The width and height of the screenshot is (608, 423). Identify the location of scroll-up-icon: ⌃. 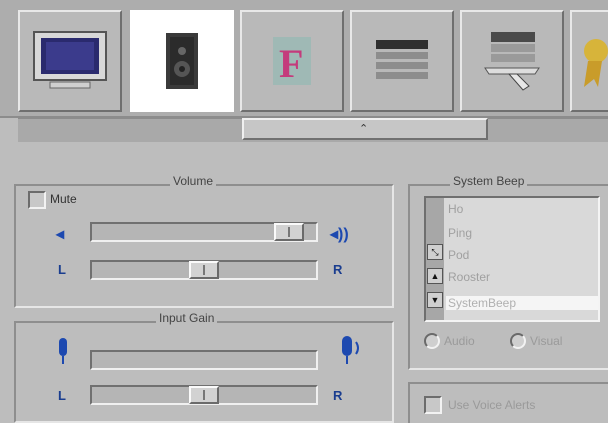
(364, 129).